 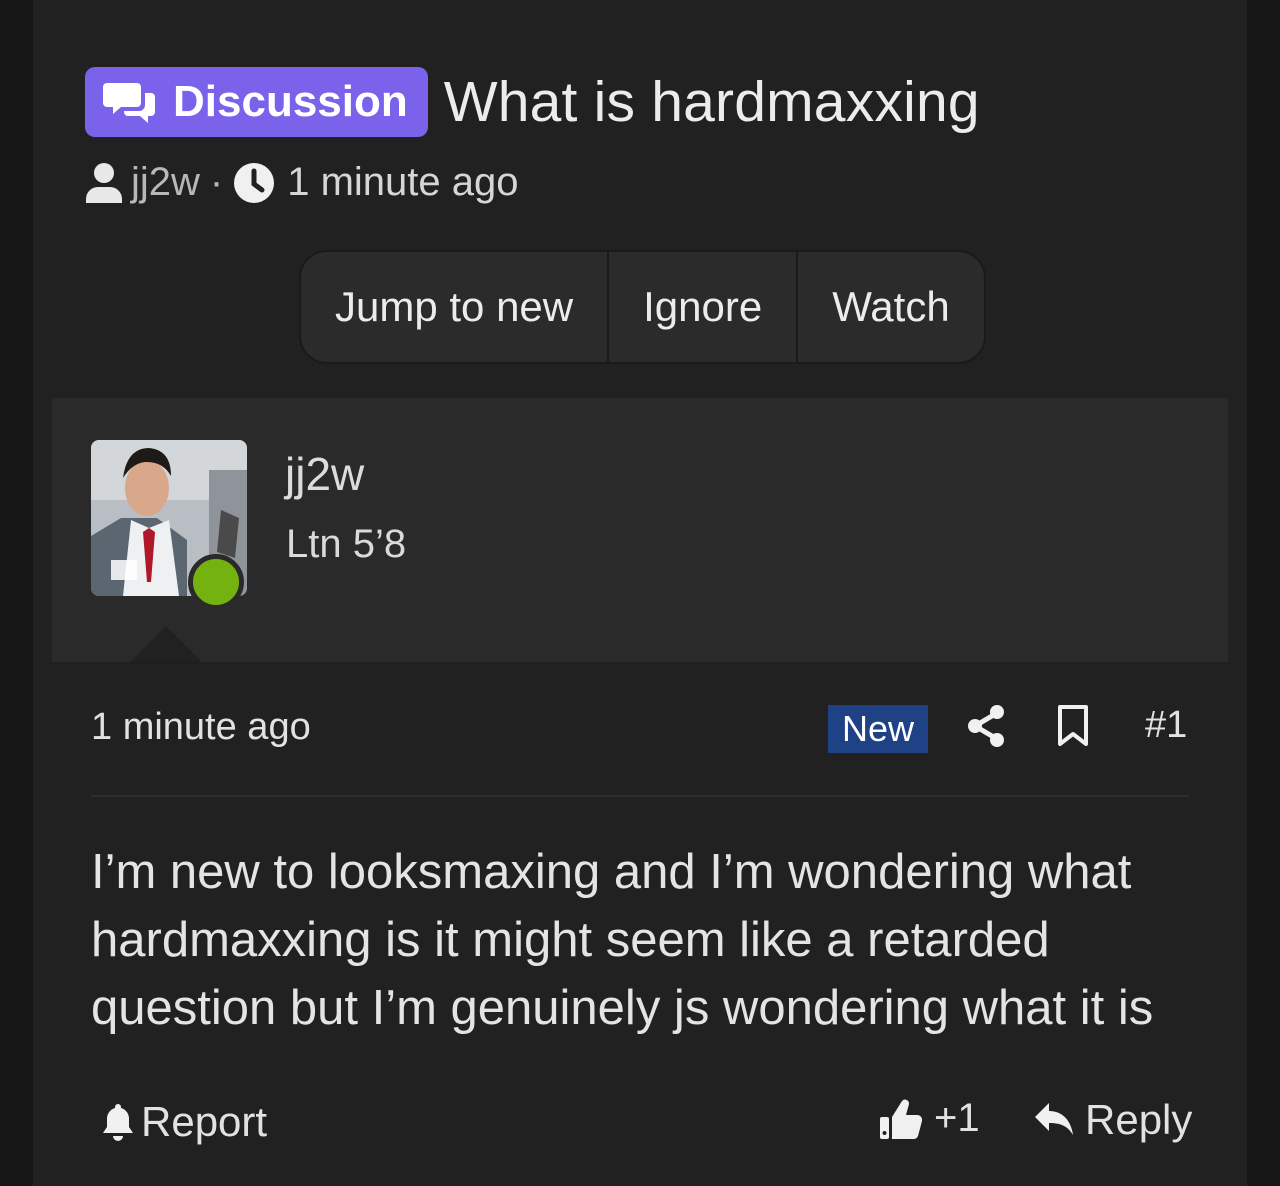 I want to click on thread-meta: jj2w · 1 minute ago, so click(x=302, y=182).